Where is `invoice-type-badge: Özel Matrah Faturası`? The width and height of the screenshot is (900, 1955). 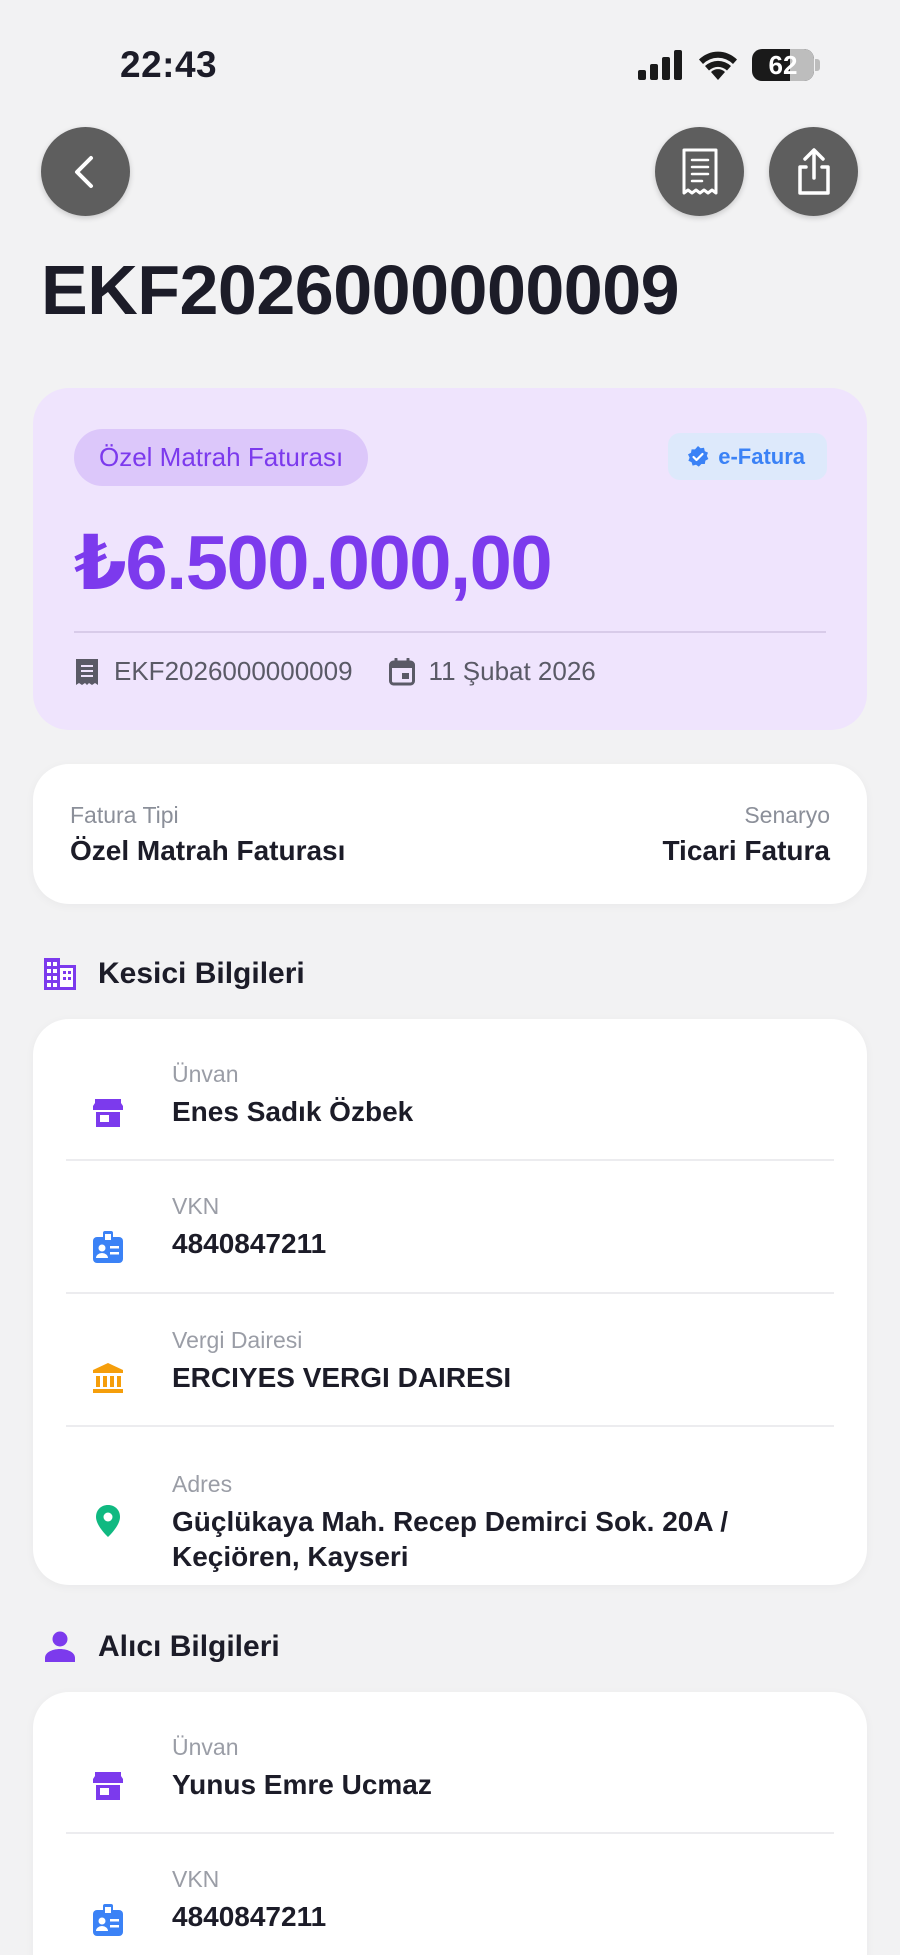
invoice-type-badge: Özel Matrah Faturası is located at coordinates (221, 457).